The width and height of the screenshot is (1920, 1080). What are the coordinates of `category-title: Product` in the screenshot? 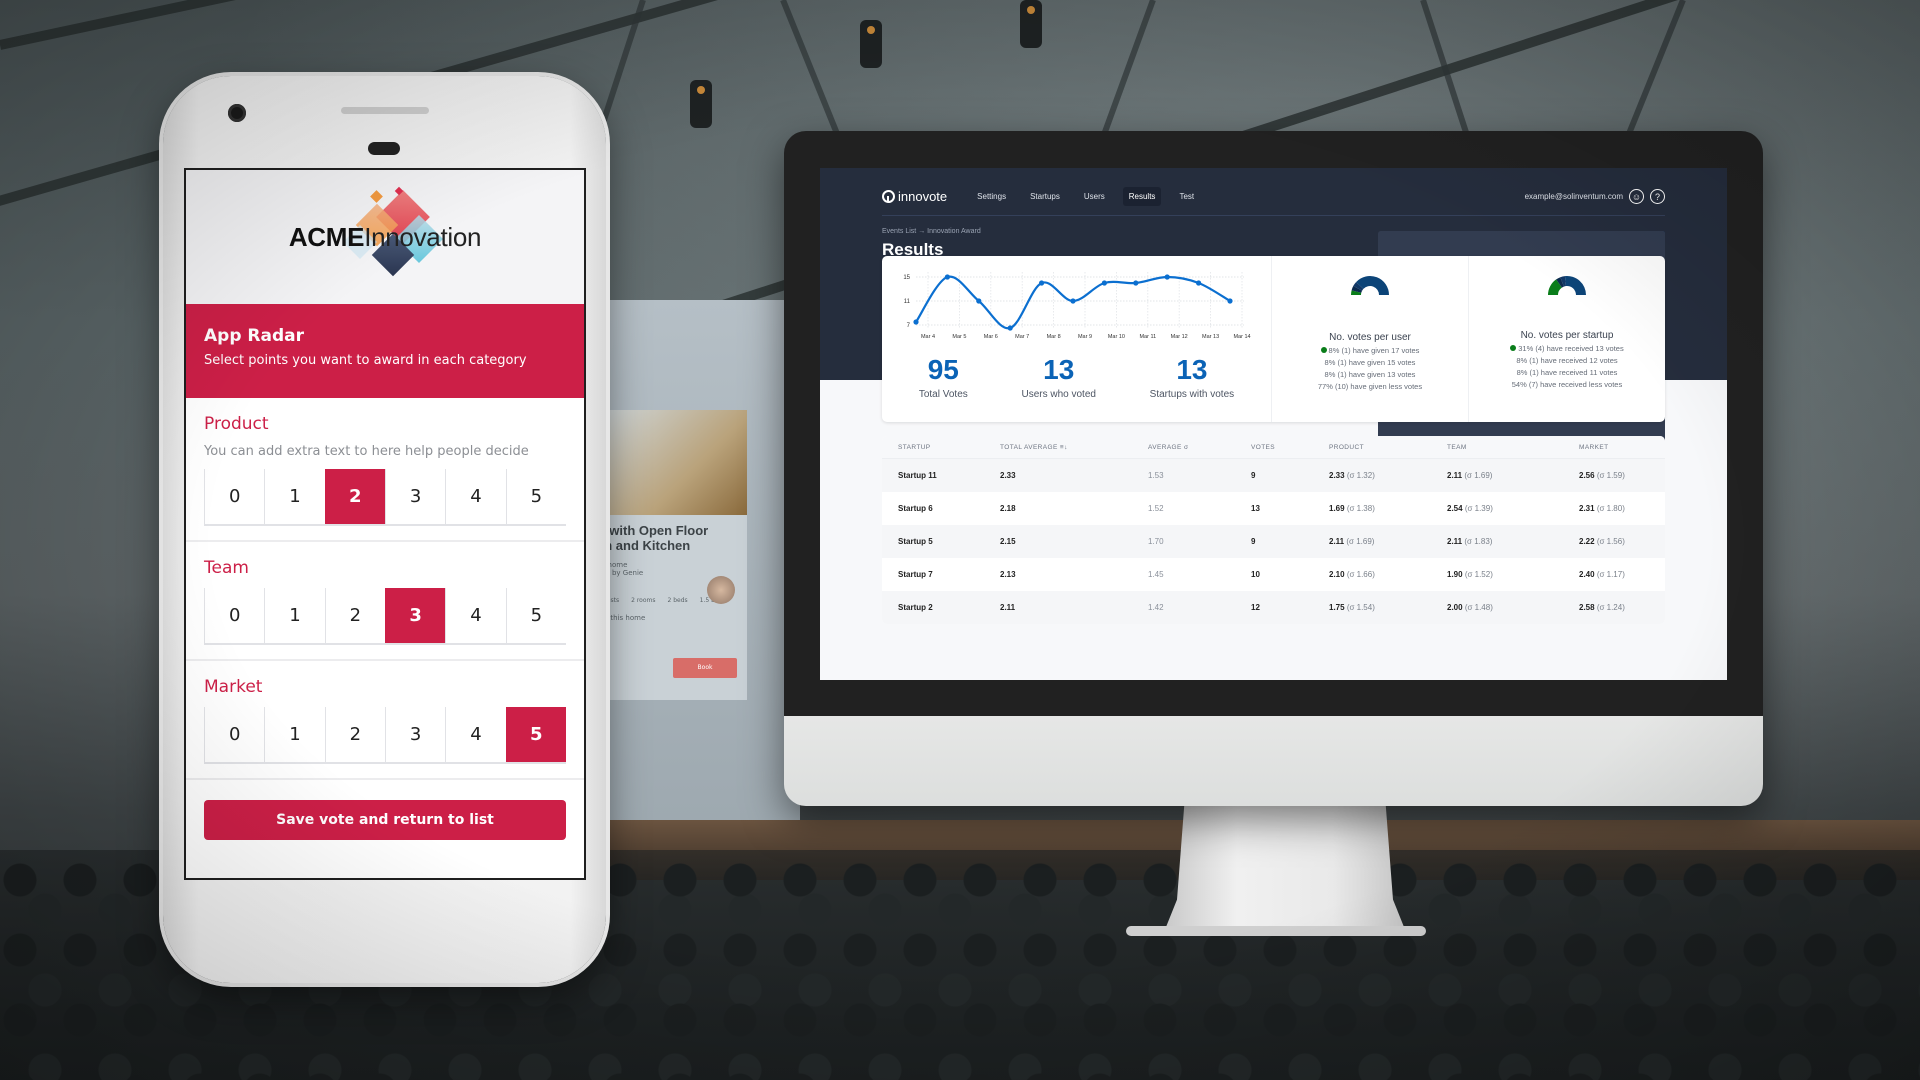 It's located at (236, 424).